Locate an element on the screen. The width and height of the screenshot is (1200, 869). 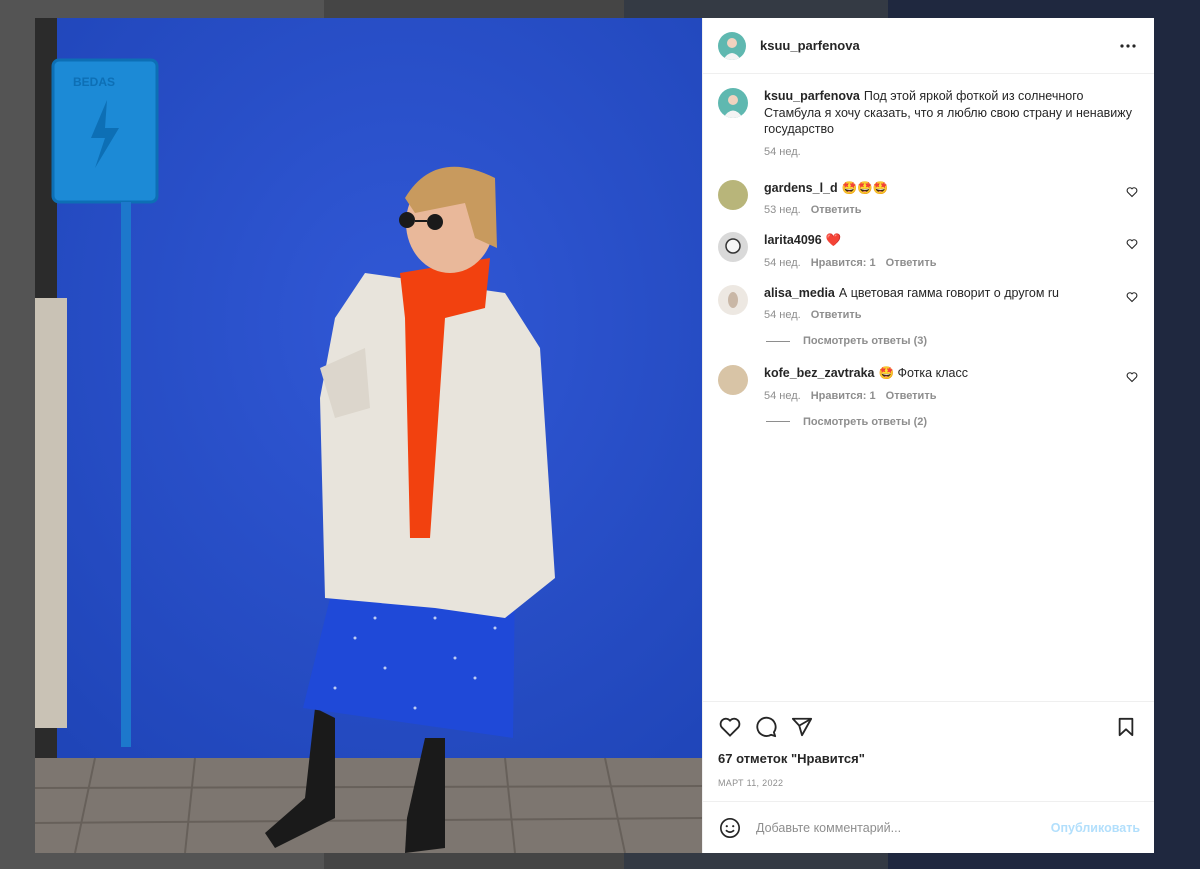
caption-author: ksuu_parfenova is located at coordinates (812, 96).